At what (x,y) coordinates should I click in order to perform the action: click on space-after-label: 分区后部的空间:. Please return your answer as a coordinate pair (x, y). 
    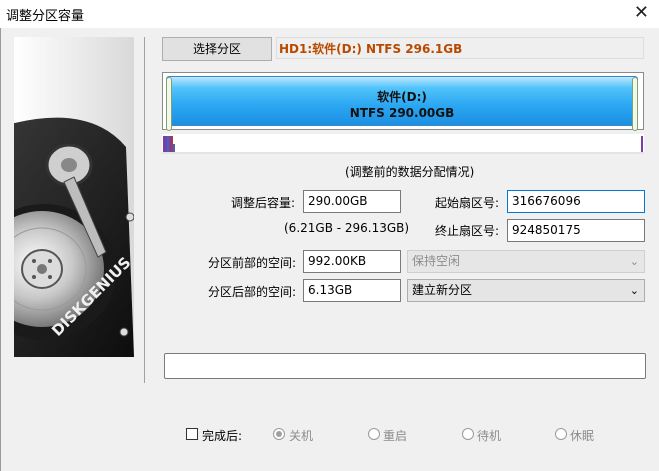
    Looking at the image, I should click on (252, 292).